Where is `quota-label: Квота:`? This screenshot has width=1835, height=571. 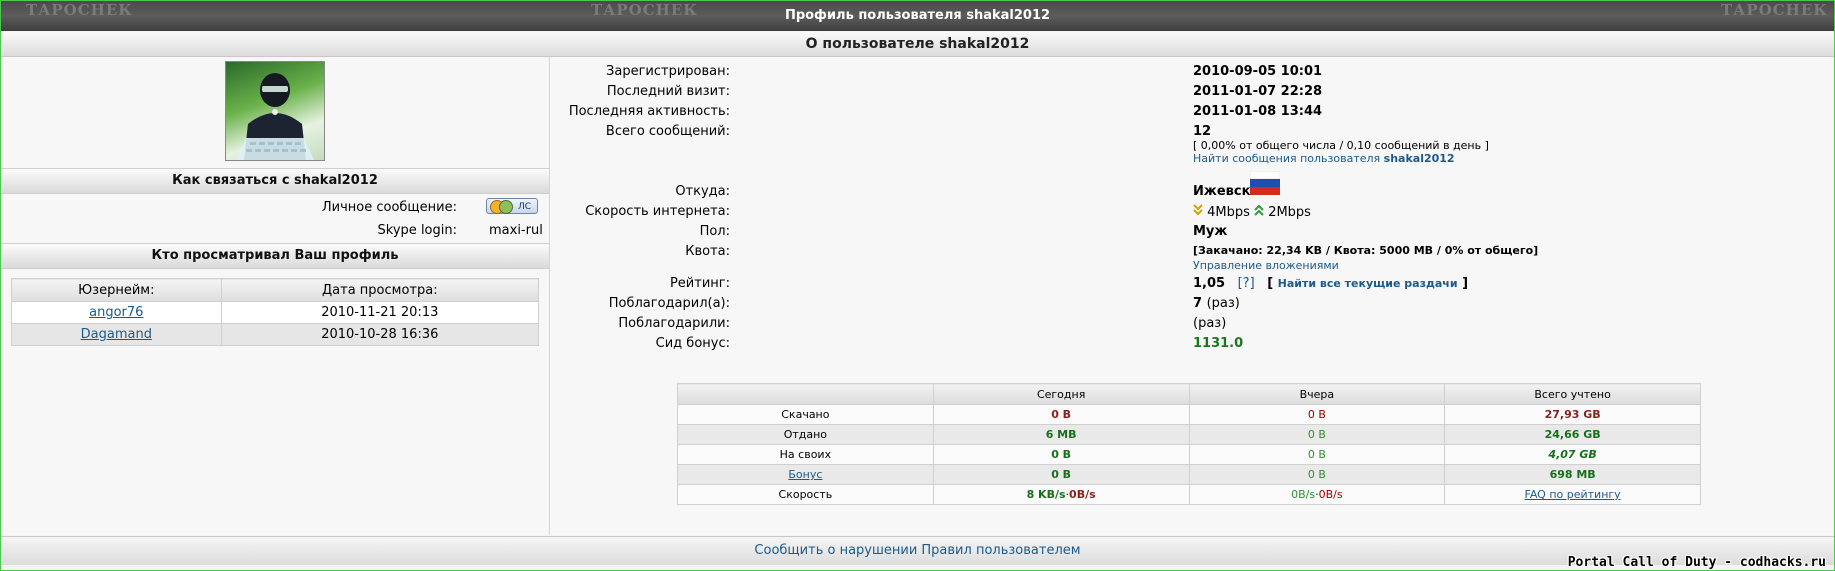 quota-label: Квота: is located at coordinates (707, 251).